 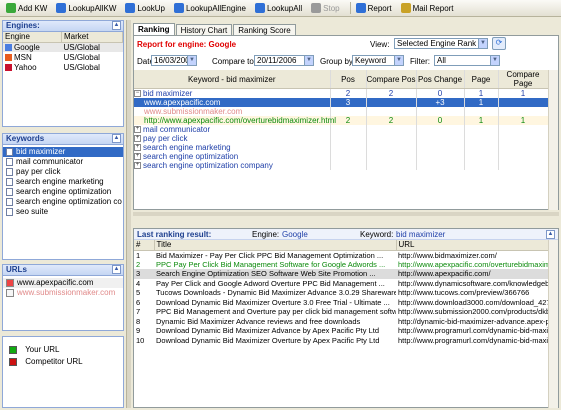 What do you see at coordinates (210, 8) in the screenshot?
I see `lookupallengine-button: LookupAllEngine` at bounding box center [210, 8].